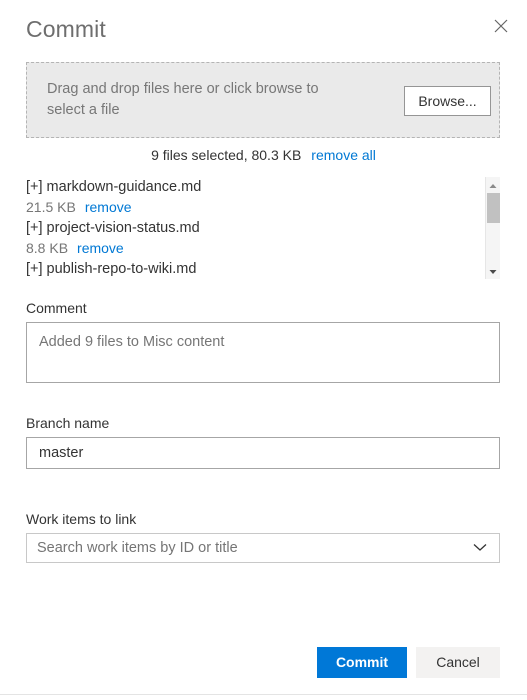 The height and width of the screenshot is (700, 527). I want to click on work-items-search-input, so click(247, 548).